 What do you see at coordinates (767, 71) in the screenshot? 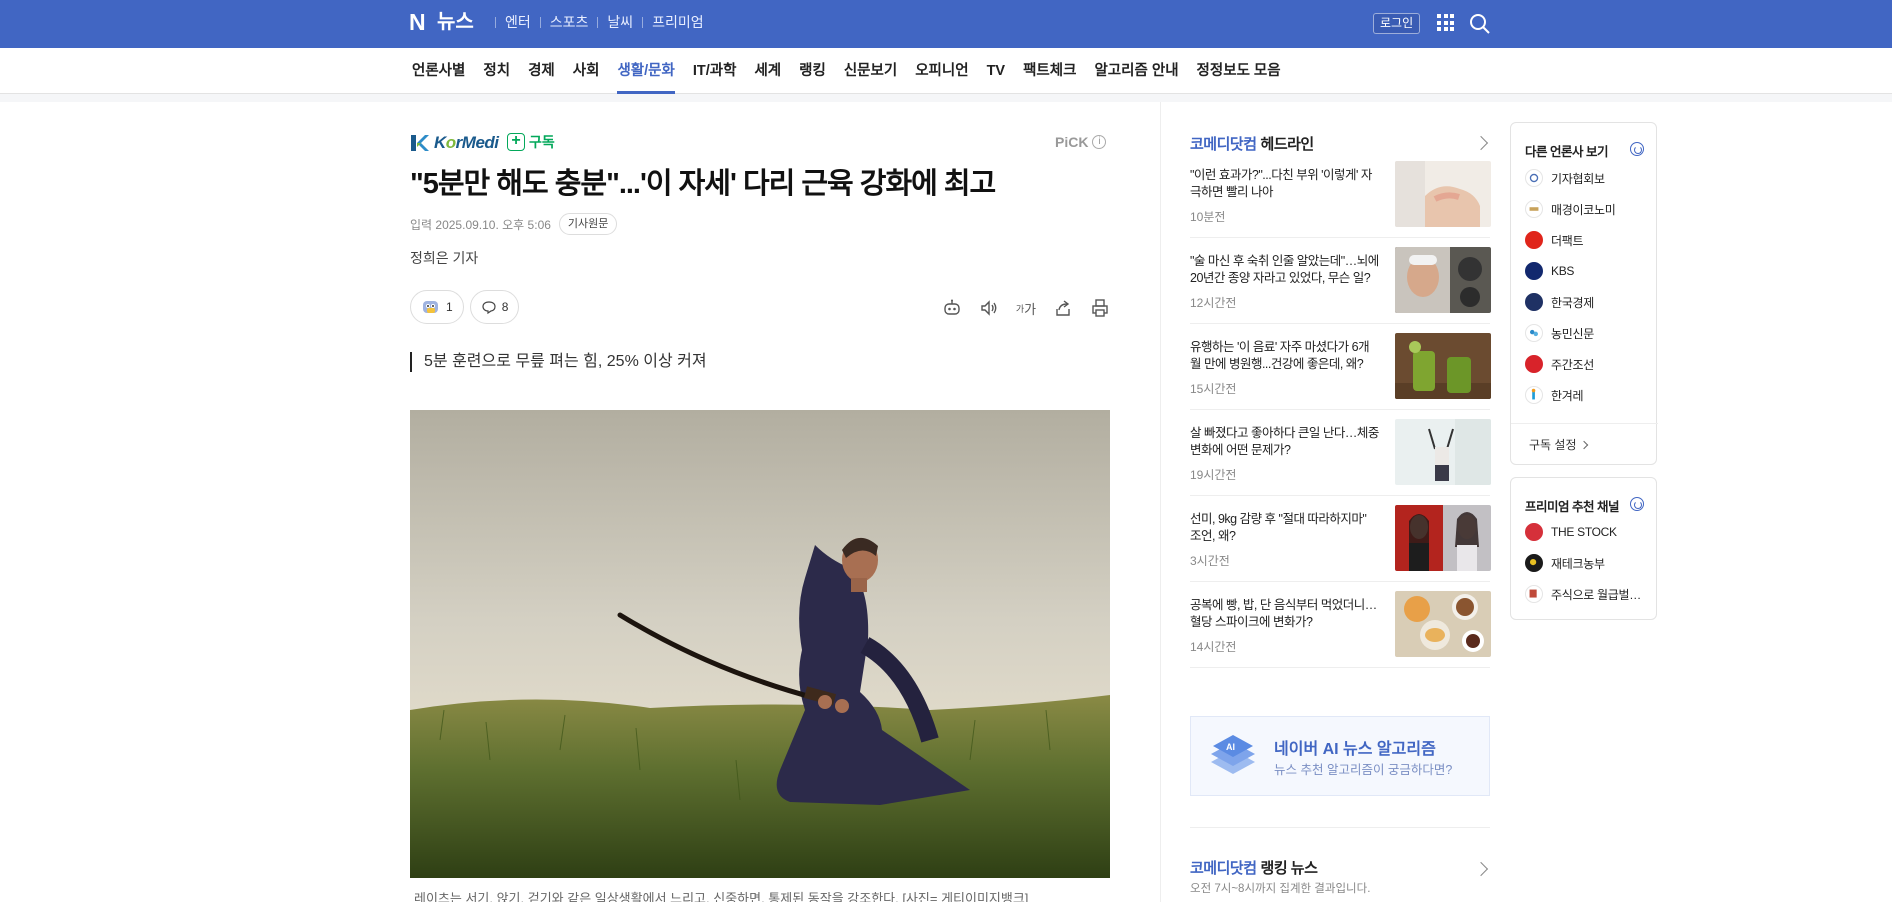
I see `category-world: 세계` at bounding box center [767, 71].